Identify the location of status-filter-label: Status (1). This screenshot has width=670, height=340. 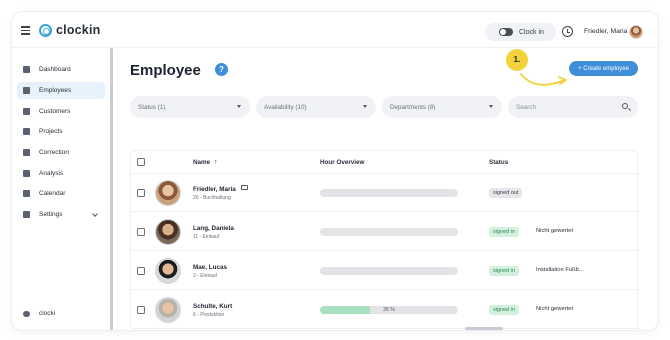
(152, 107).